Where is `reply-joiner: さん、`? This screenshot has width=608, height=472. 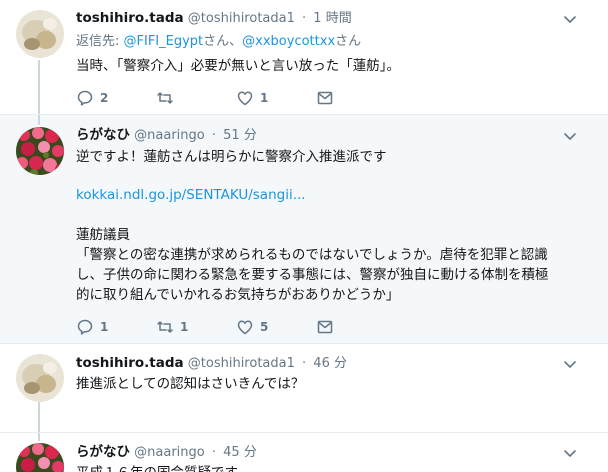
reply-joiner: さん、 is located at coordinates (223, 41).